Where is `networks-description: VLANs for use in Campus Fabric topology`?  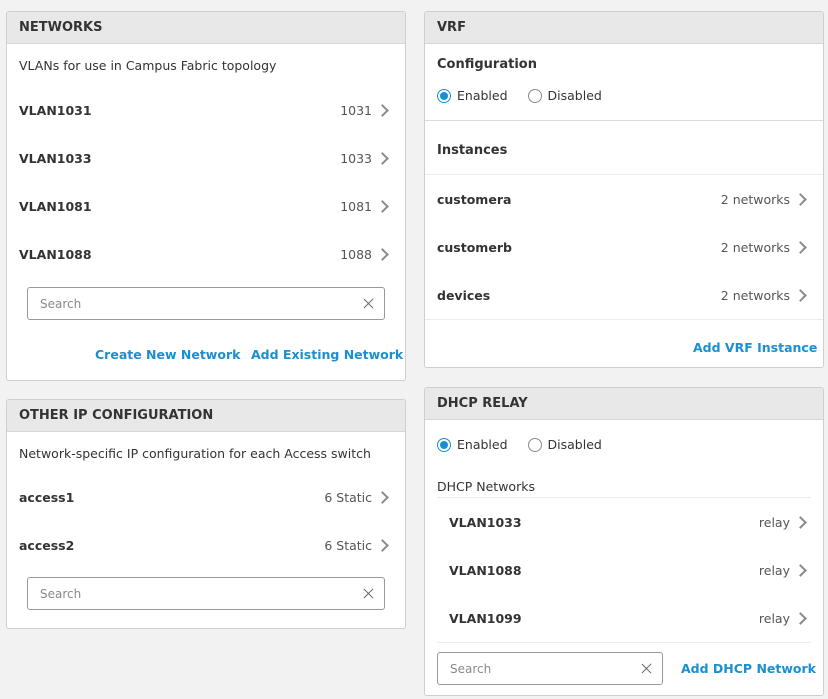
networks-description: VLANs for use in Campus Fabric topology is located at coordinates (148, 65).